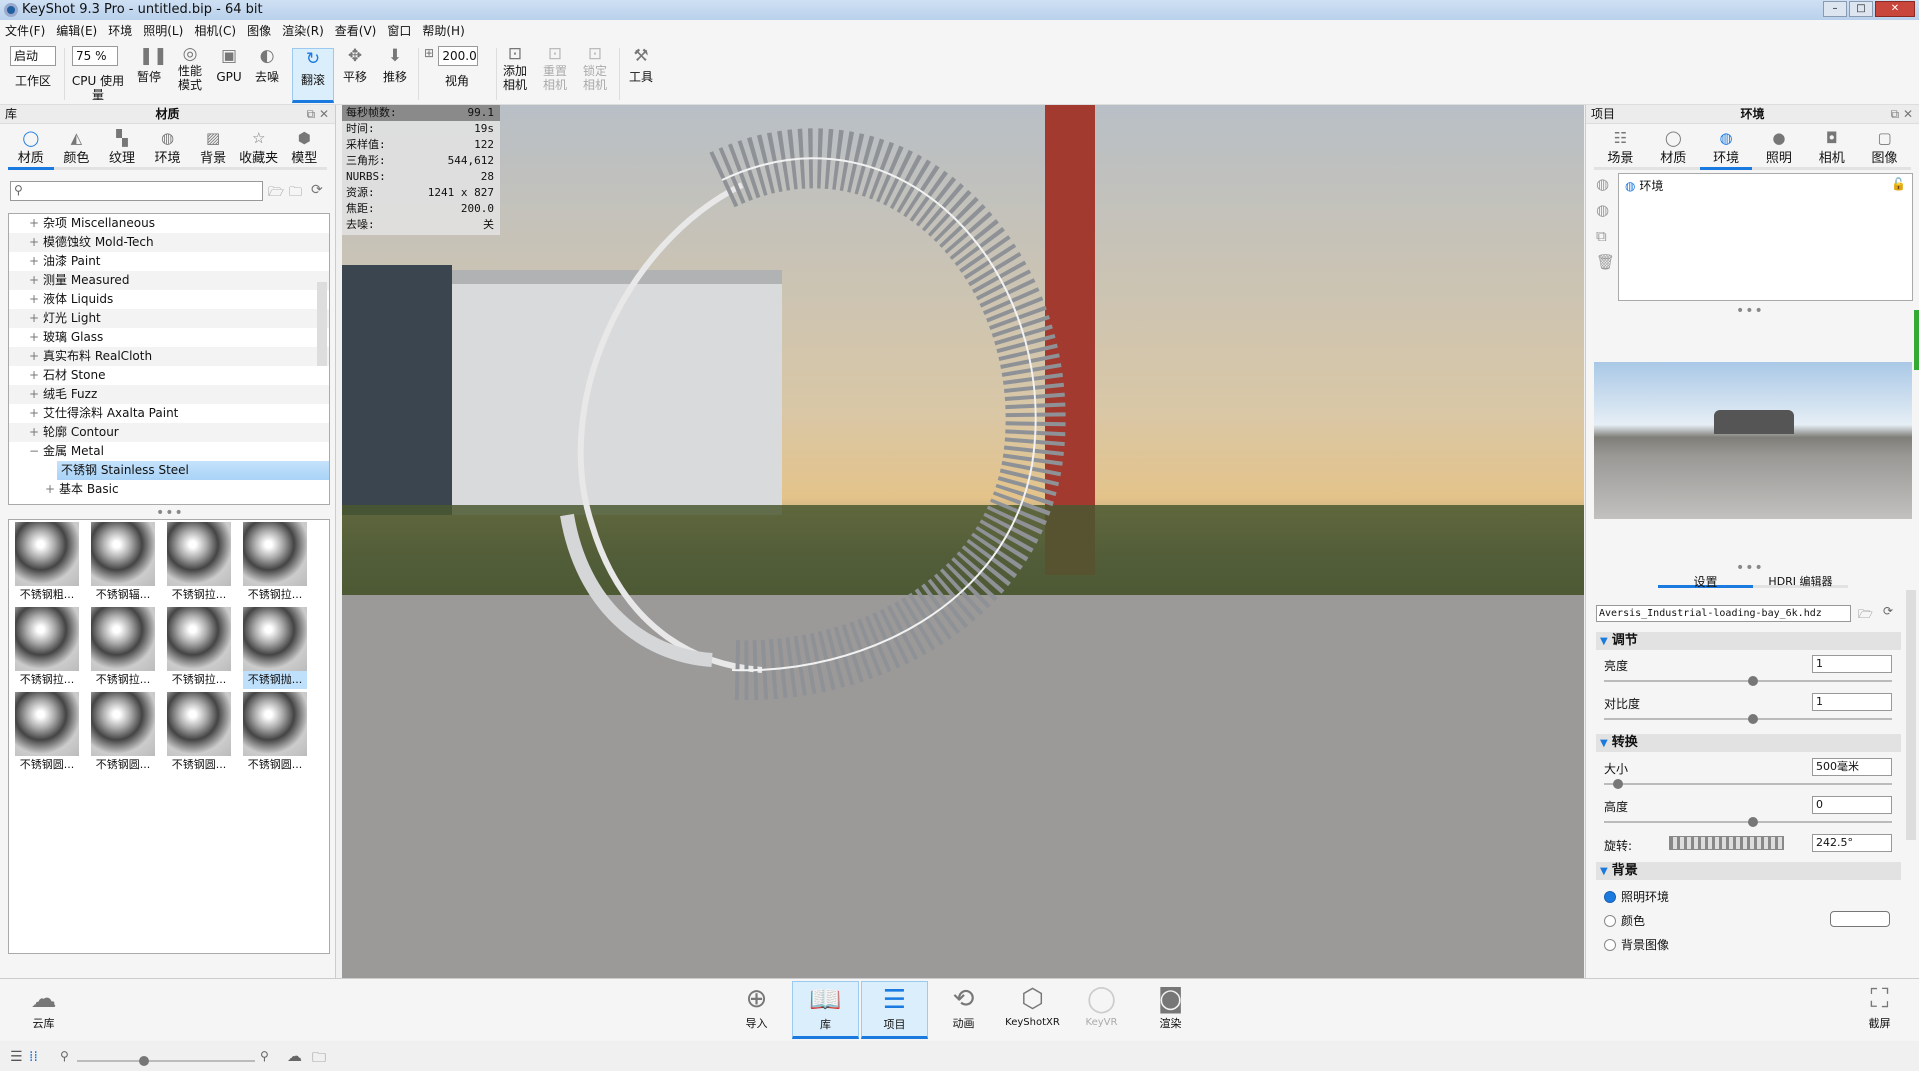  I want to click on tab-environments: ◍ 环境, so click(168, 146).